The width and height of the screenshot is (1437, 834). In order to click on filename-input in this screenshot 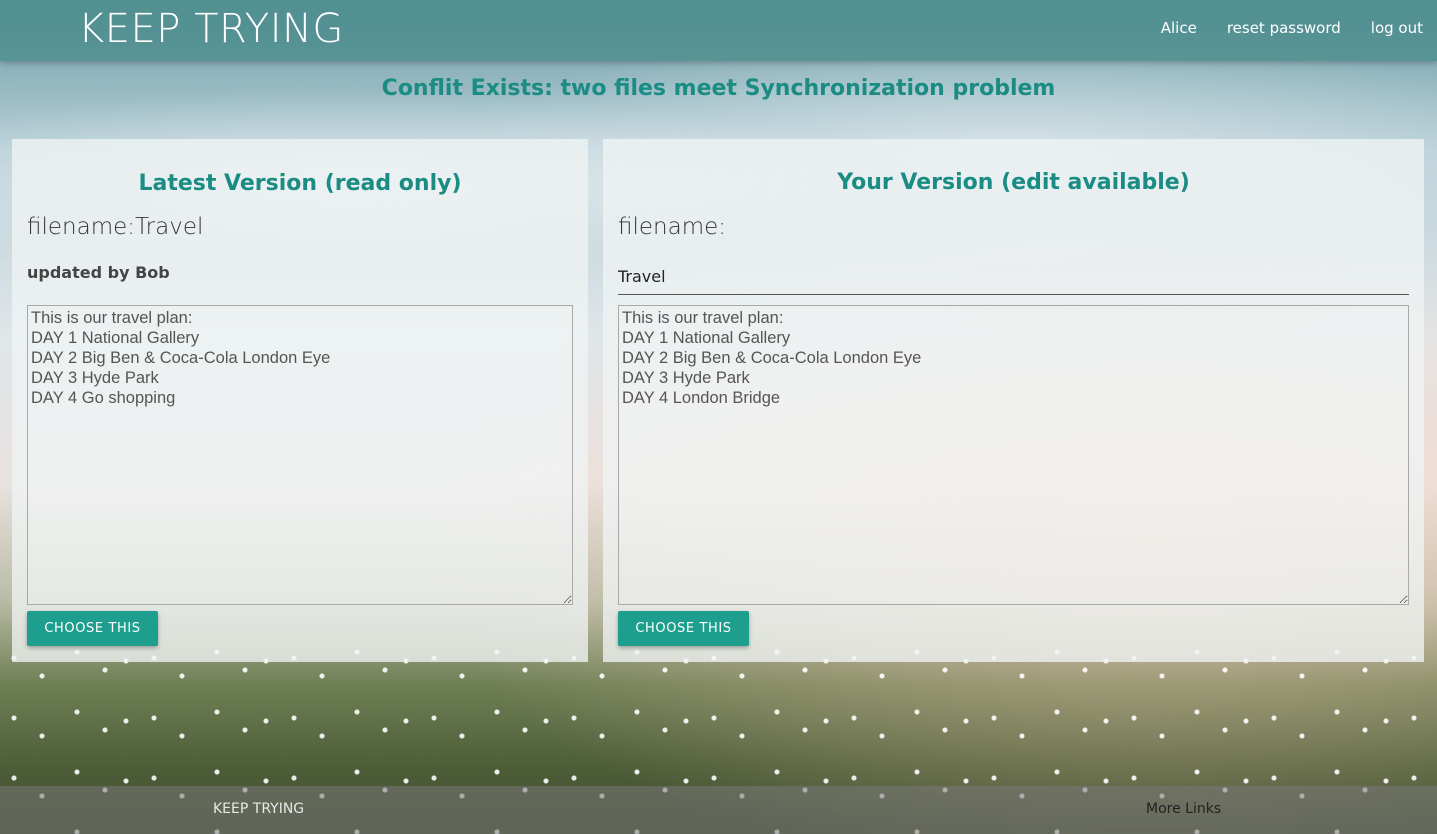, I will do `click(1013, 277)`.